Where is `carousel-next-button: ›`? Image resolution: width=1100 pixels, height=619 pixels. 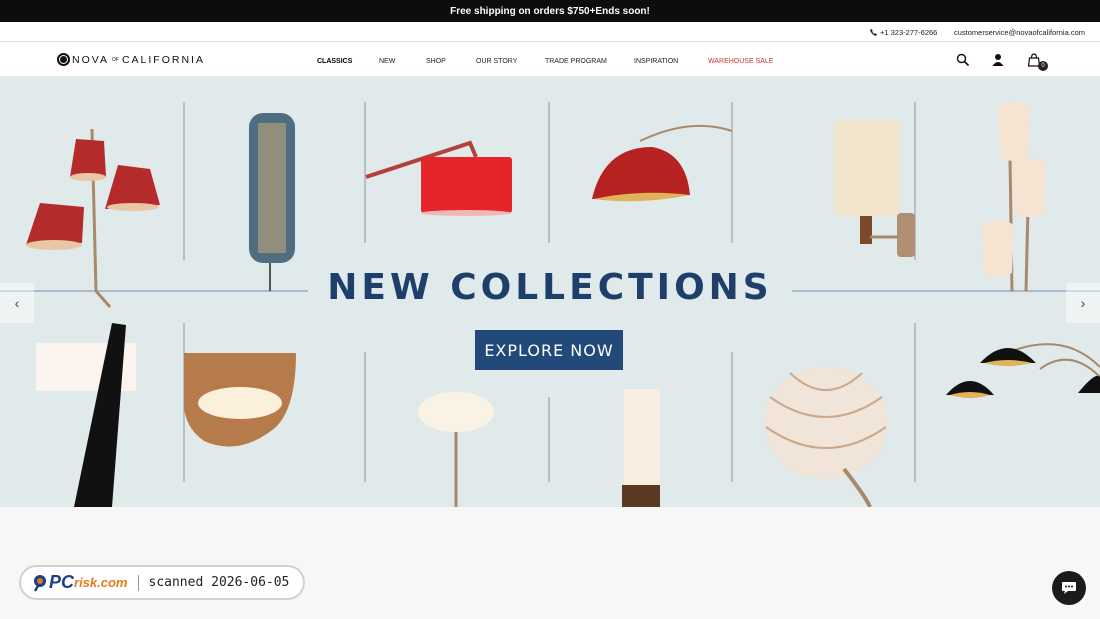 carousel-next-button: › is located at coordinates (1083, 303).